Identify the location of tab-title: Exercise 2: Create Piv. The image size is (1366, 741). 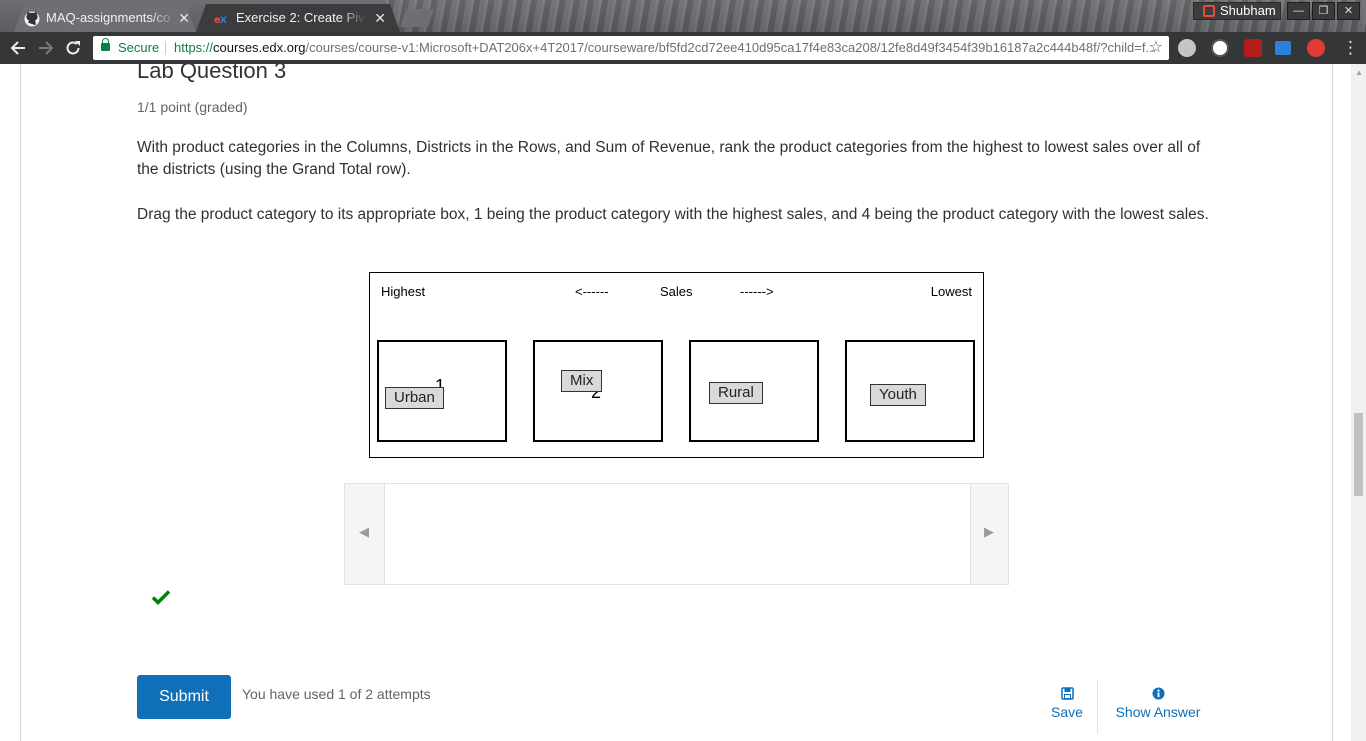
(300, 17).